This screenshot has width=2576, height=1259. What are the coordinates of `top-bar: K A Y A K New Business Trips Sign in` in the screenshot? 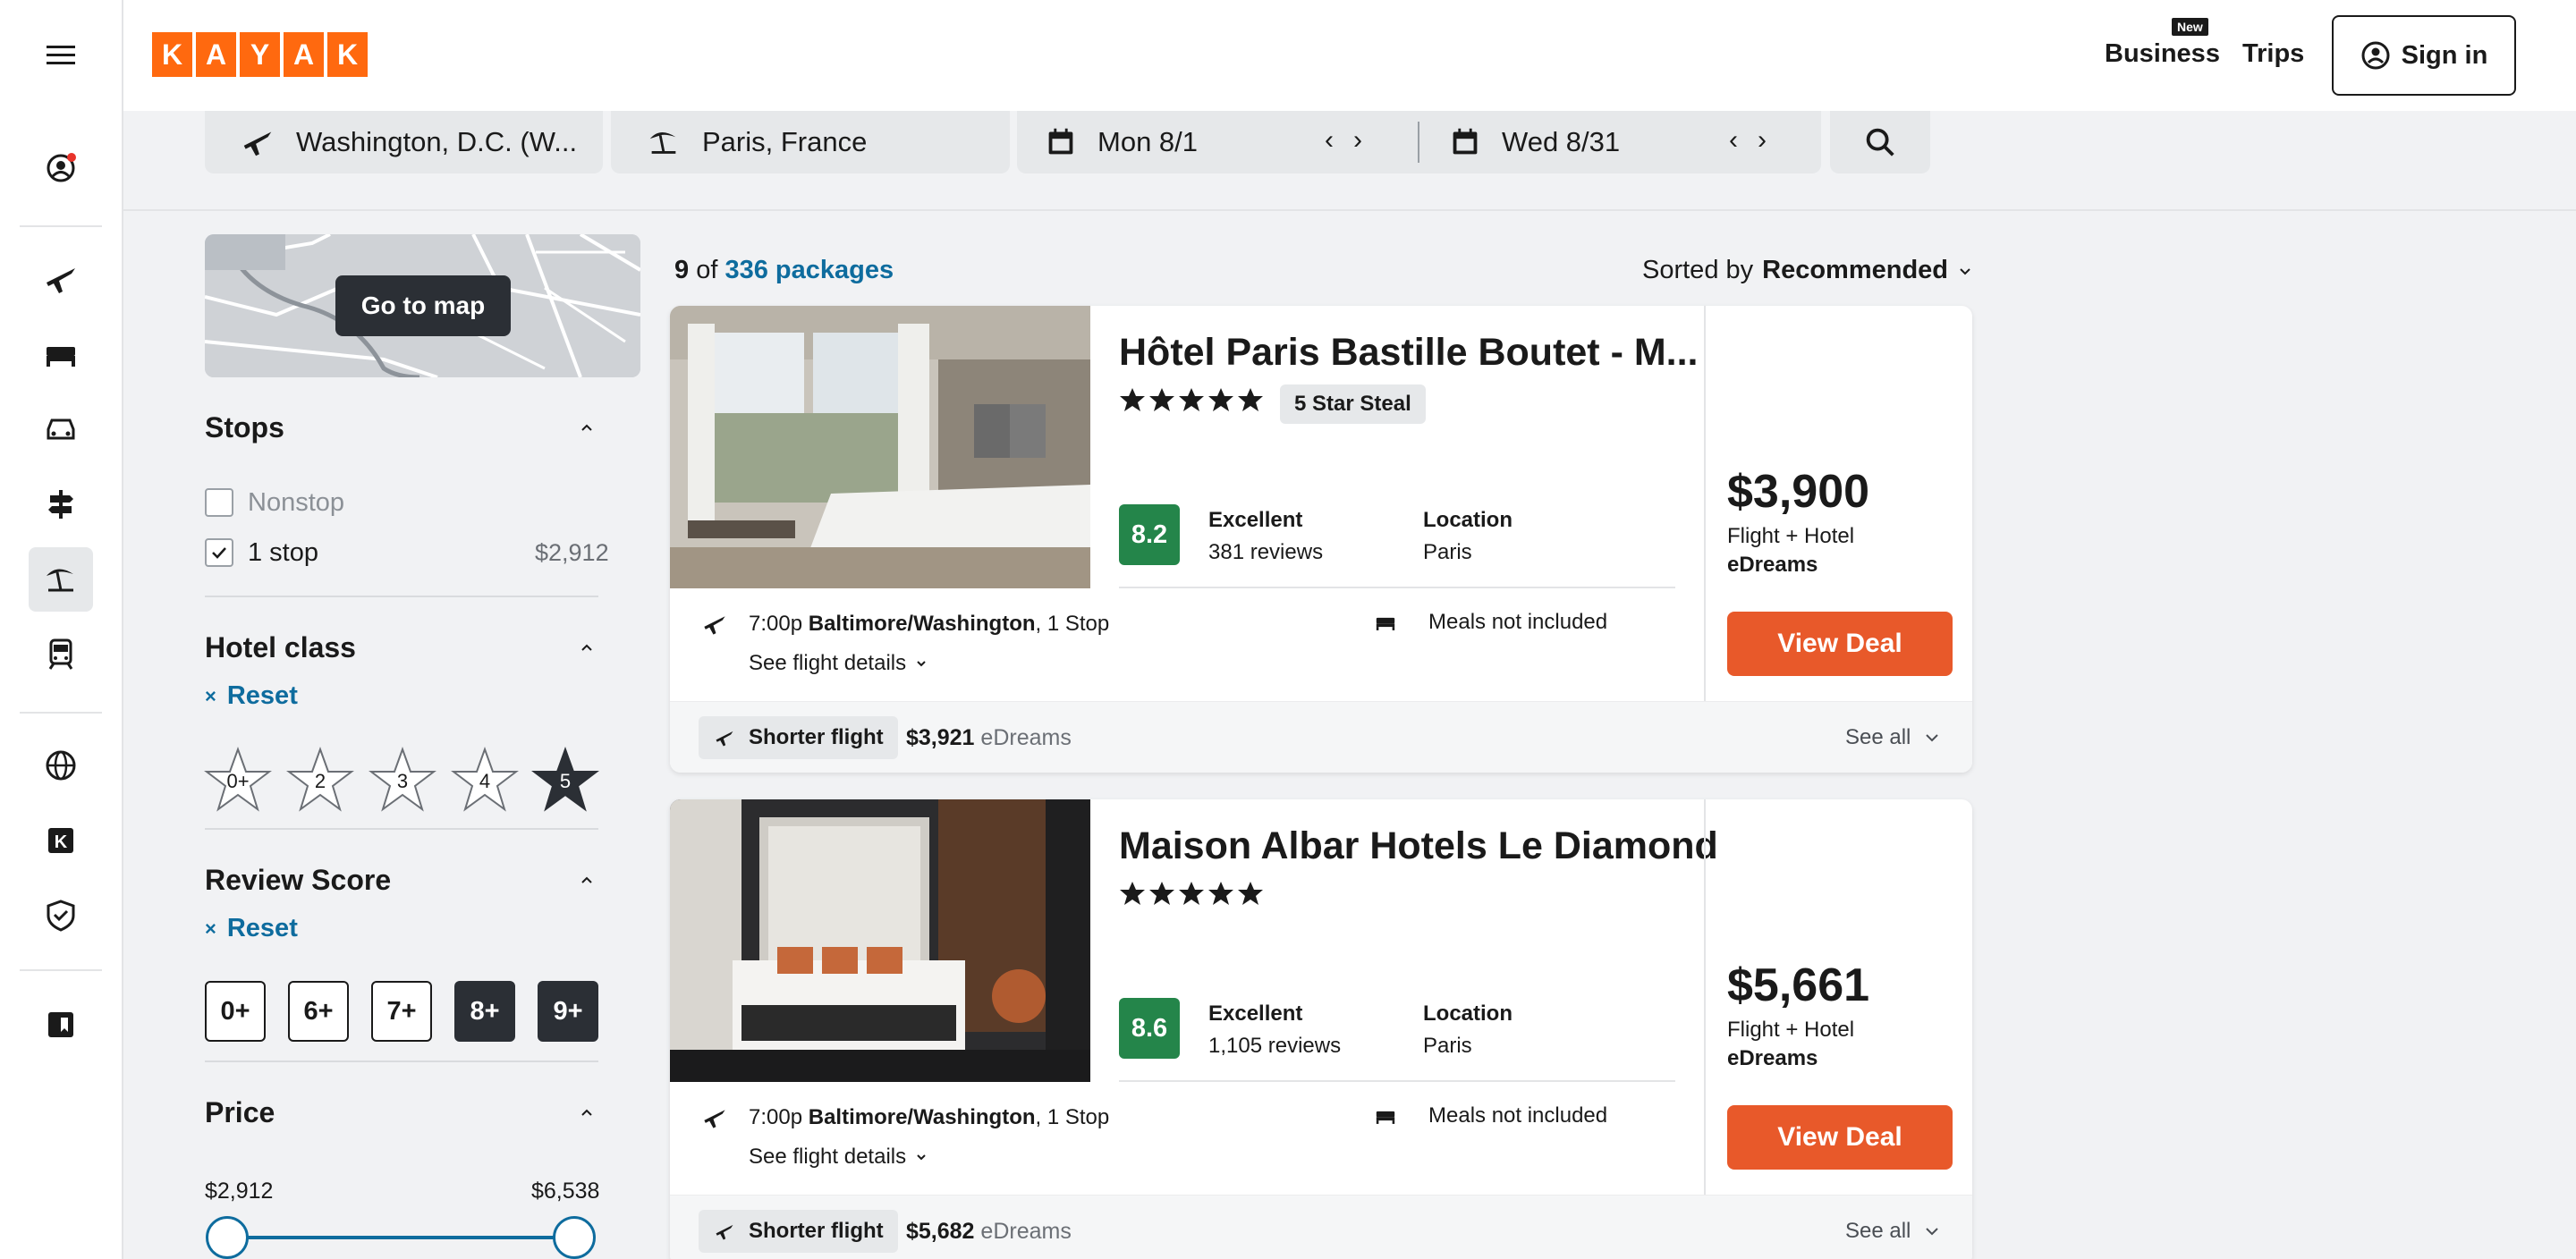 It's located at (1349, 55).